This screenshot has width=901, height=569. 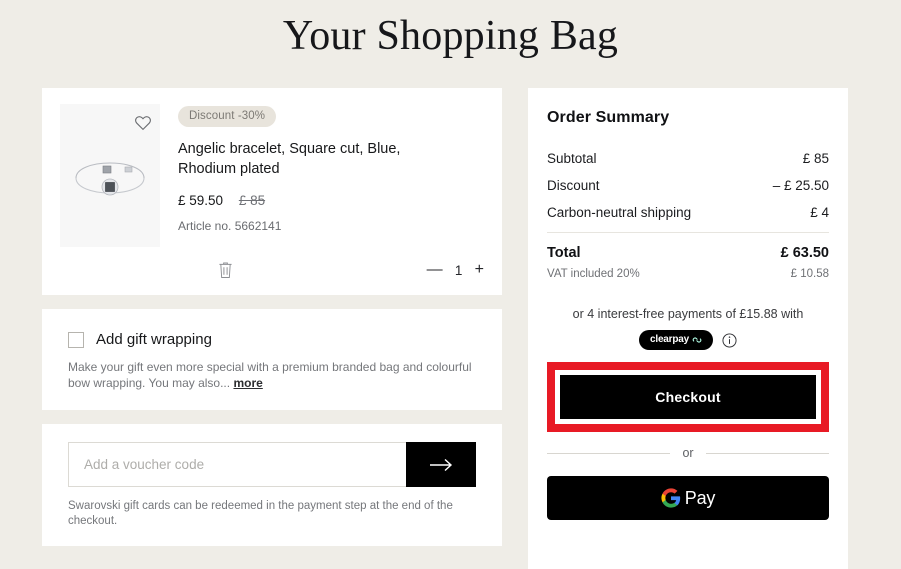 I want to click on summary-row-discount: Discount – £ 25.50, so click(x=688, y=185).